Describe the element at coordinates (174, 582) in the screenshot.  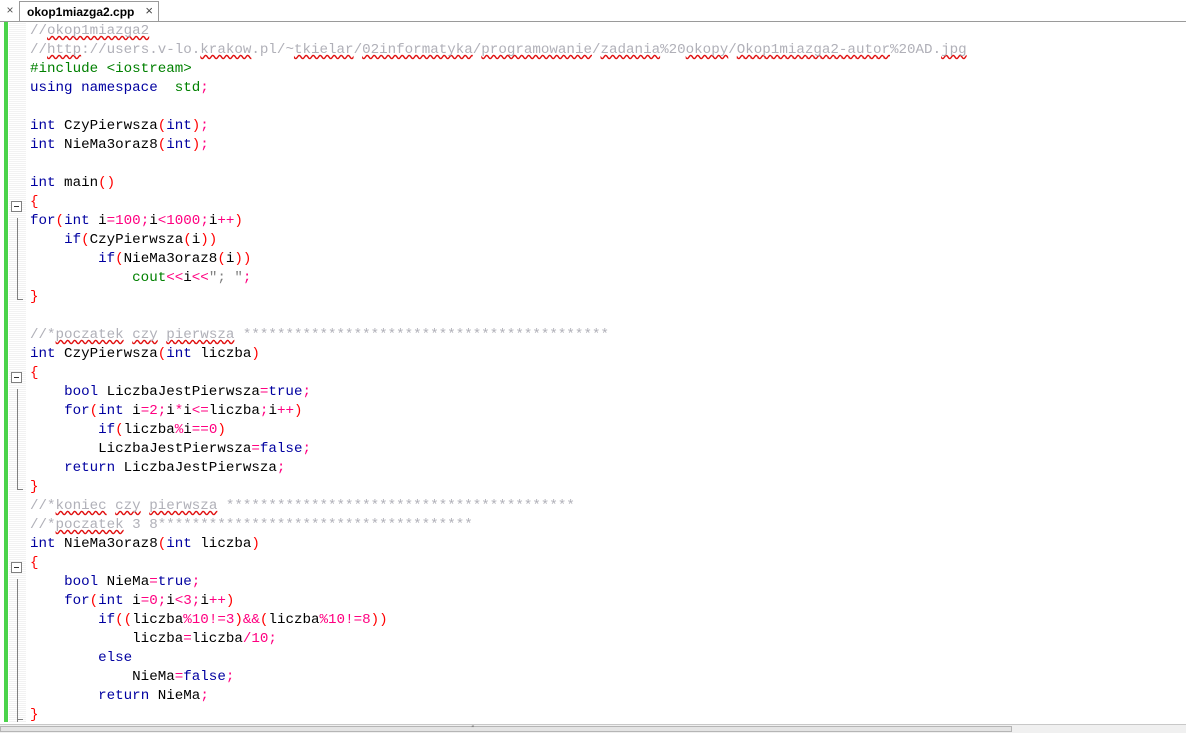
I see `code-token: true` at that location.